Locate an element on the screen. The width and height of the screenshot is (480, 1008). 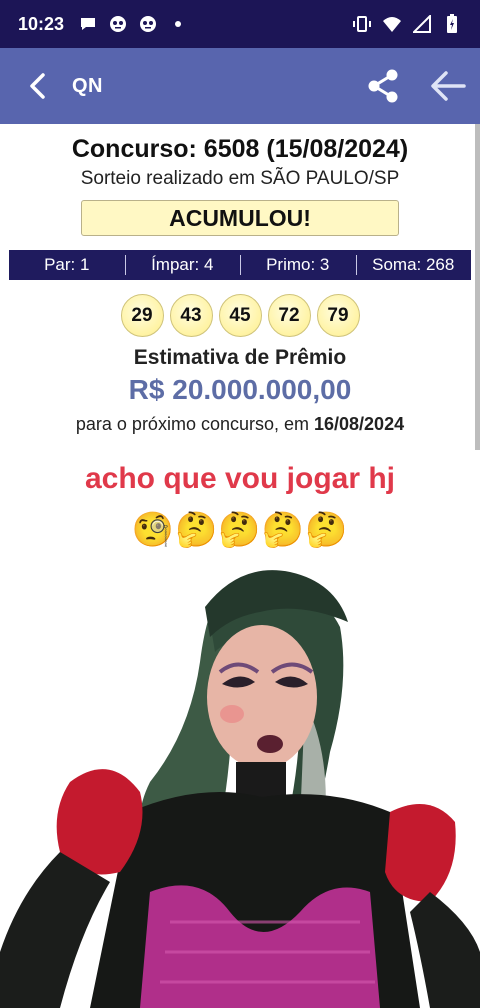
drawn-numbers: 29 43 45 72 79 is located at coordinates (240, 315).